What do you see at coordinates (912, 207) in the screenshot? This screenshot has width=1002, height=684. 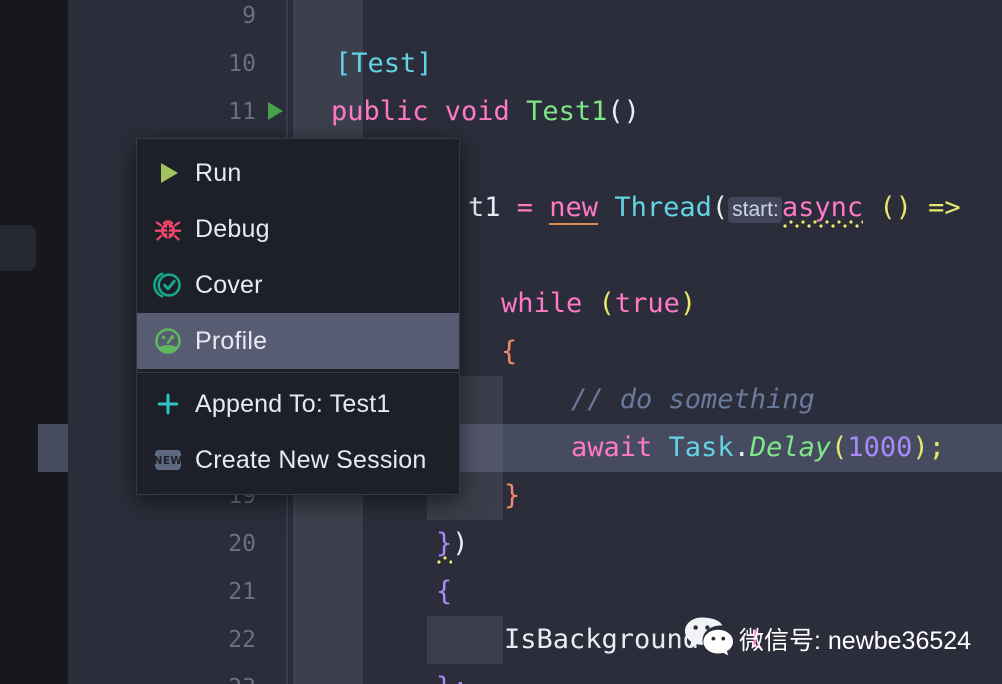 I see `lambda-token: () =>` at bounding box center [912, 207].